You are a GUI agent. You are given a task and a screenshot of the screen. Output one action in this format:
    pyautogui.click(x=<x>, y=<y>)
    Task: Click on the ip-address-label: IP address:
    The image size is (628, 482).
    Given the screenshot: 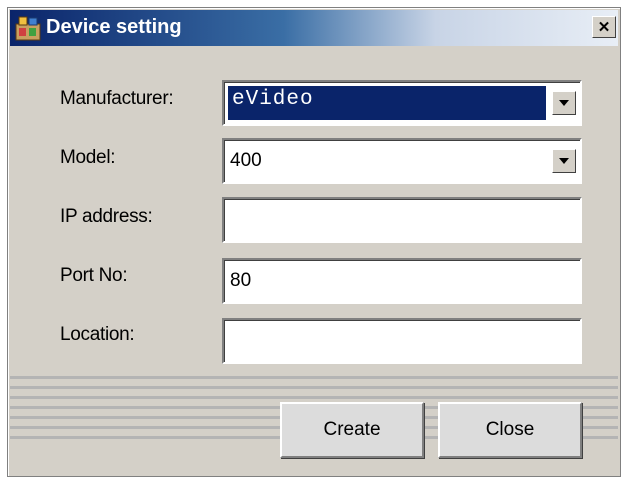 What is the action you would take?
    pyautogui.click(x=106, y=216)
    